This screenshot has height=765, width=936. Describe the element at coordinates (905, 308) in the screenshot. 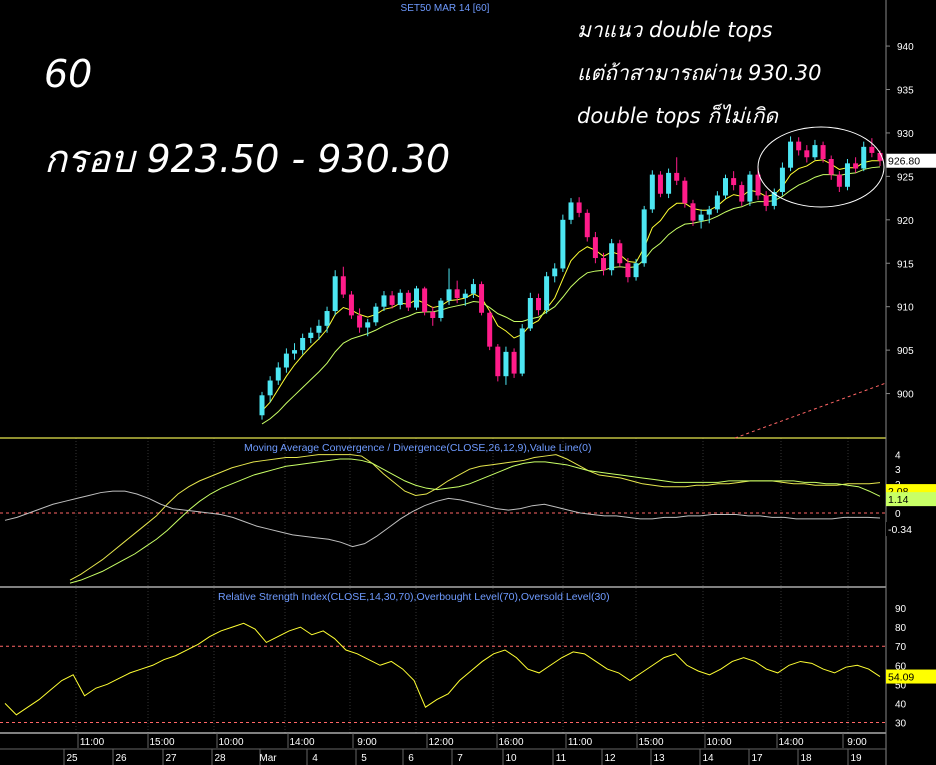

I see `price-tick-label: 910` at that location.